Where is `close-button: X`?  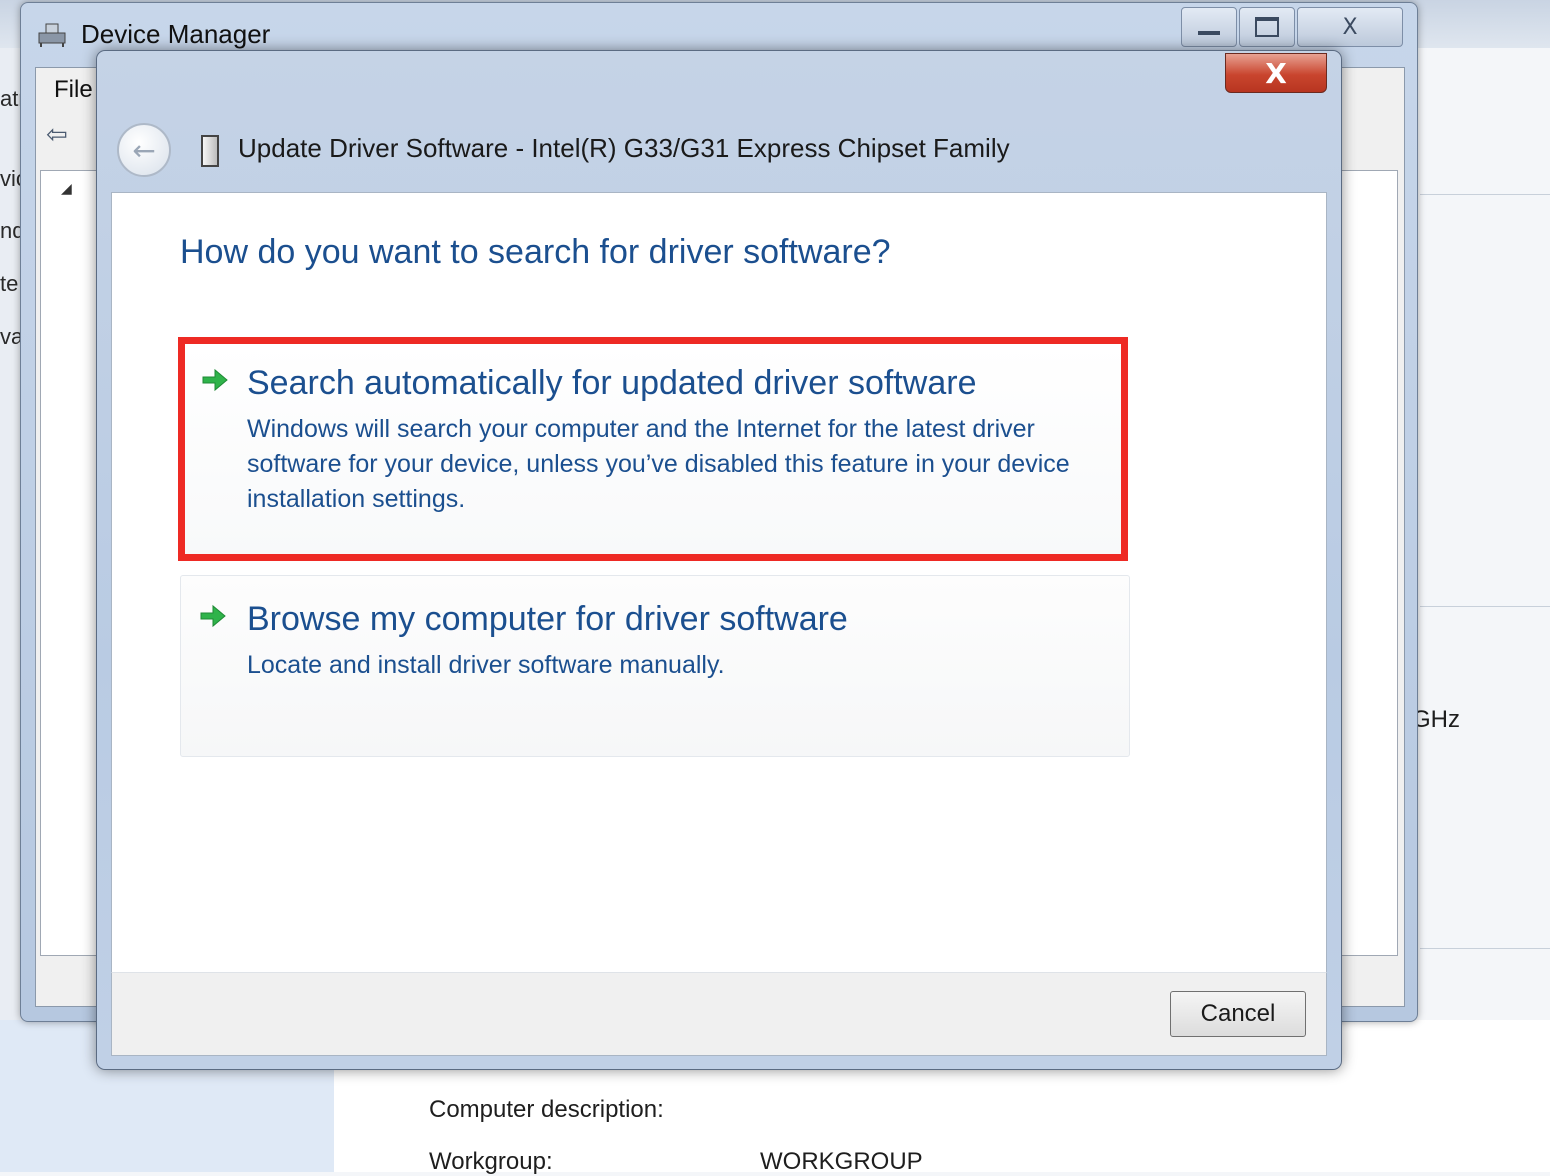 close-button: X is located at coordinates (1350, 27).